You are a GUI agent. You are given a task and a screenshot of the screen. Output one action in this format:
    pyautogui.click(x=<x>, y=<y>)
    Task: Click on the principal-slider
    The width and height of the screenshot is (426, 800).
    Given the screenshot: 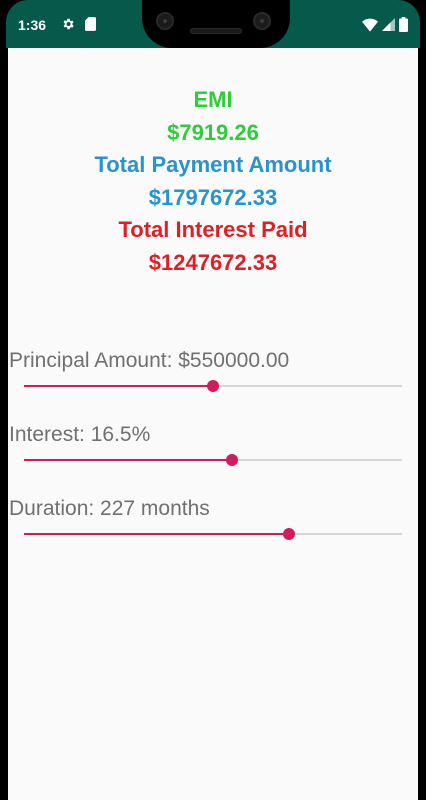 What is the action you would take?
    pyautogui.click(x=213, y=386)
    